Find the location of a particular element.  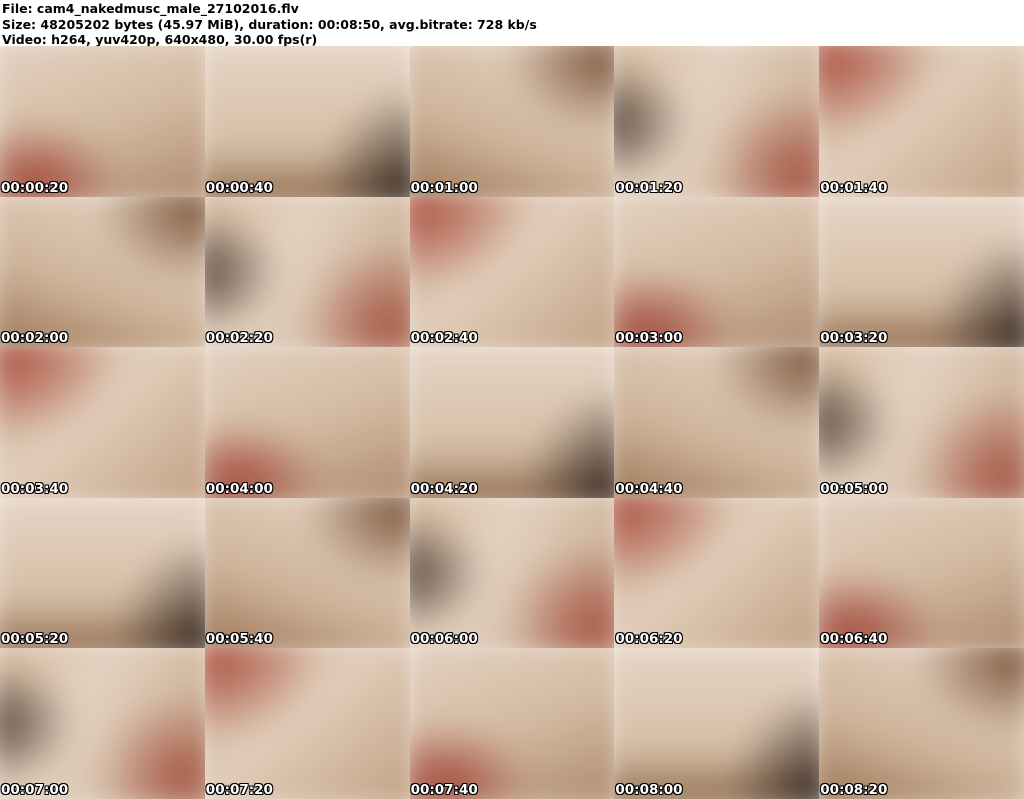

file-name-line: File: cam4_nakedmusc_male_27102016.flv is located at coordinates (150, 8).